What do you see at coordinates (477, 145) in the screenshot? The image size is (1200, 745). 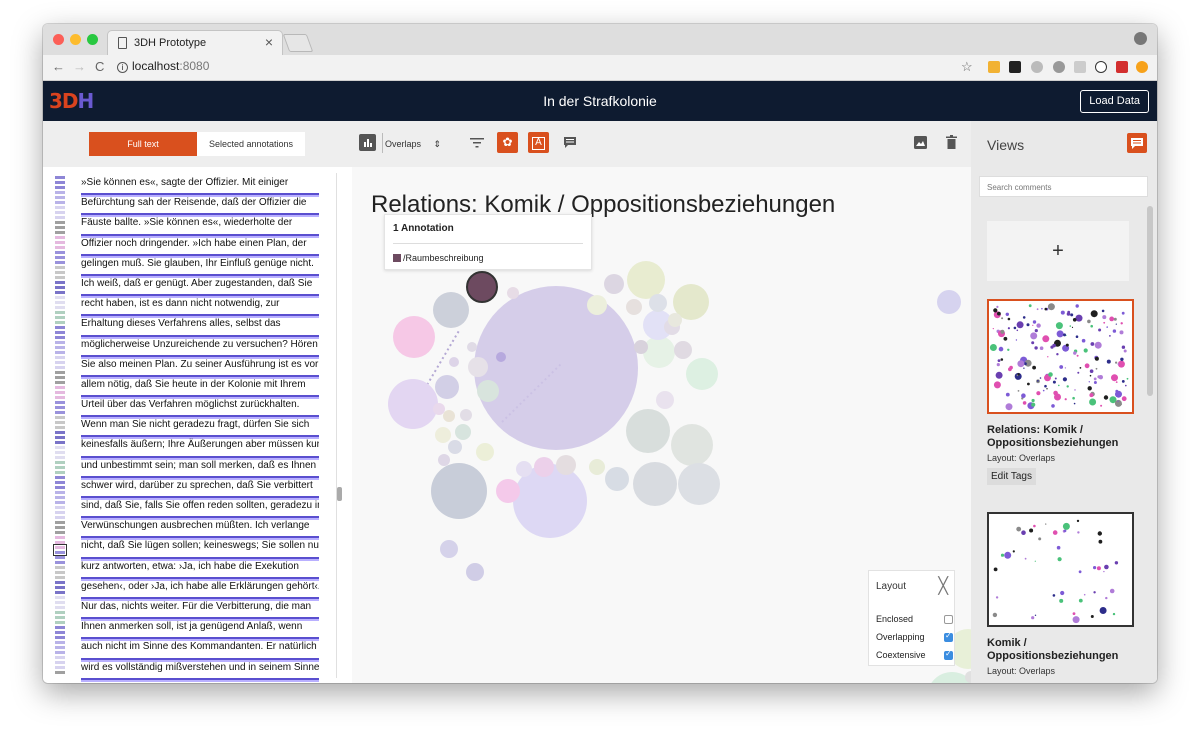 I see `filter-icon` at bounding box center [477, 145].